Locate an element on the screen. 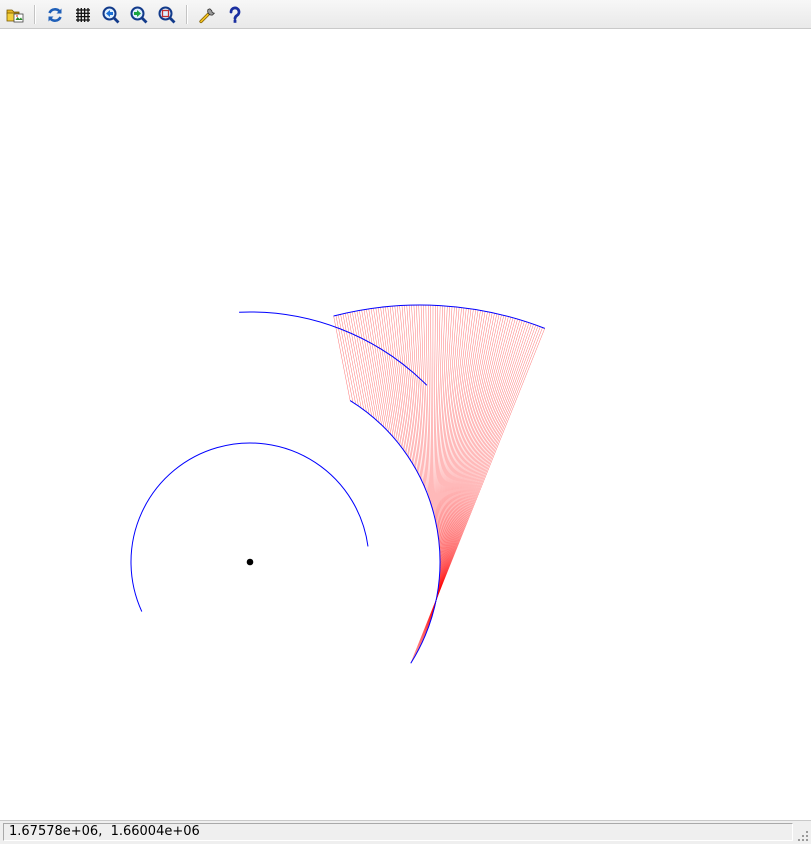 The width and height of the screenshot is (811, 844). arc-inner is located at coordinates (249, 527).